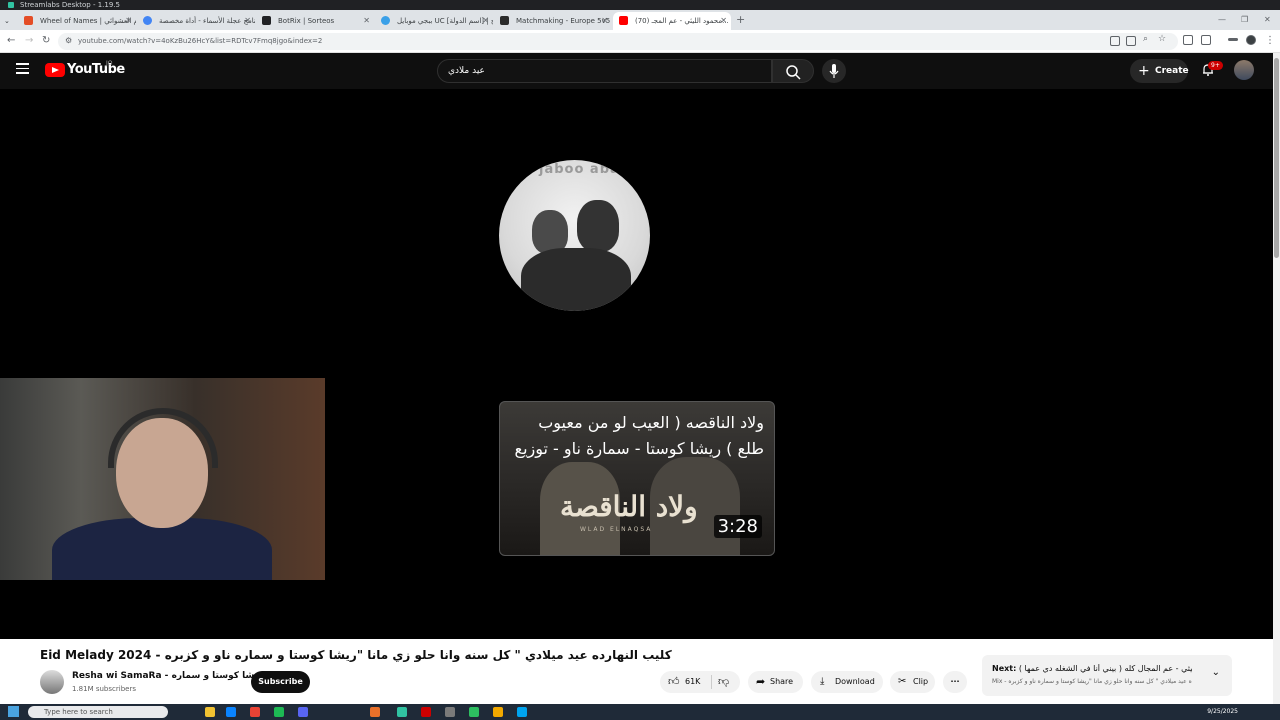 The width and height of the screenshot is (1280, 720). I want to click on chevron-down-icon: ⌄, so click(1216, 672).